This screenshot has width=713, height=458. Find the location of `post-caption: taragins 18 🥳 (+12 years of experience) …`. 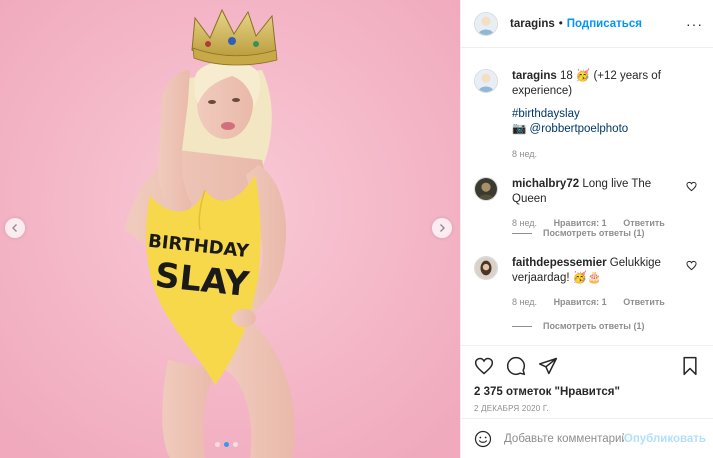

post-caption: taragins 18 🥳 (+12 years of experience) … is located at coordinates (589, 115).